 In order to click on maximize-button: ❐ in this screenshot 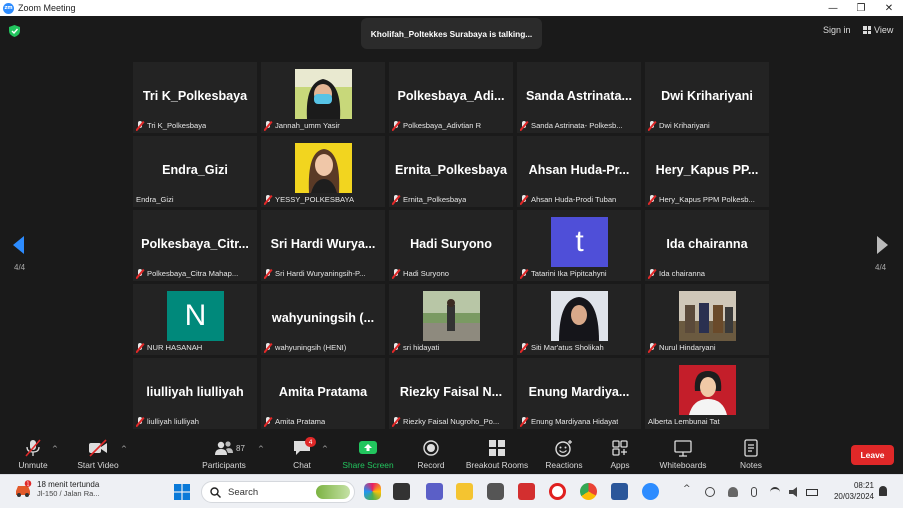, I will do `click(861, 8)`.